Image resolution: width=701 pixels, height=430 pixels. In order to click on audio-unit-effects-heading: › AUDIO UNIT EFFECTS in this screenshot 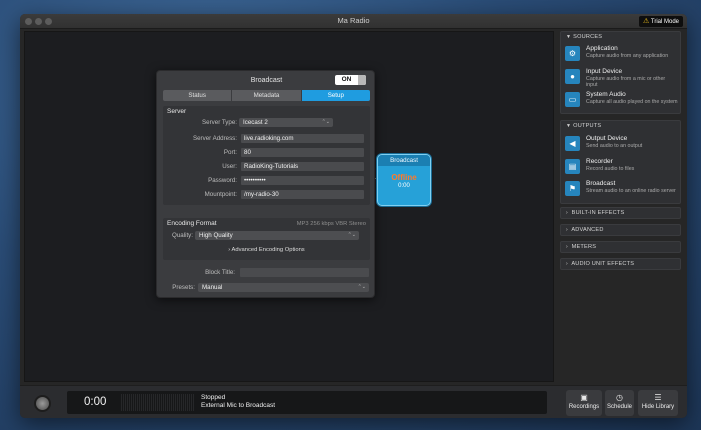, I will do `click(600, 264)`.